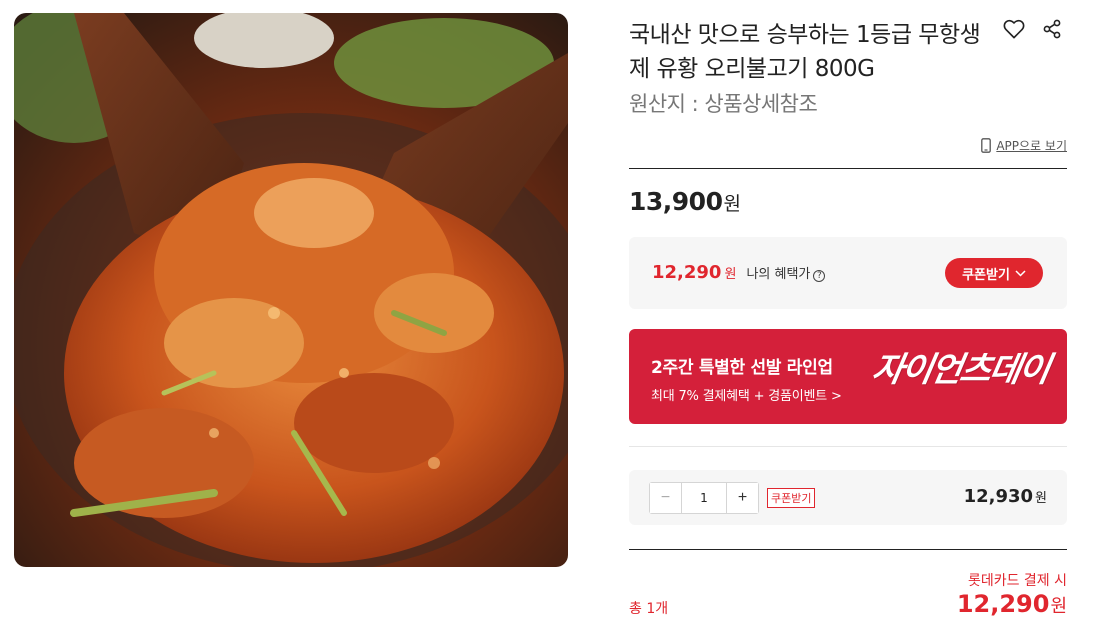 The height and width of the screenshot is (633, 1108). Describe the element at coordinates (742, 368) in the screenshot. I see `banner-title: 2주간 특별한 선발 라인업` at that location.